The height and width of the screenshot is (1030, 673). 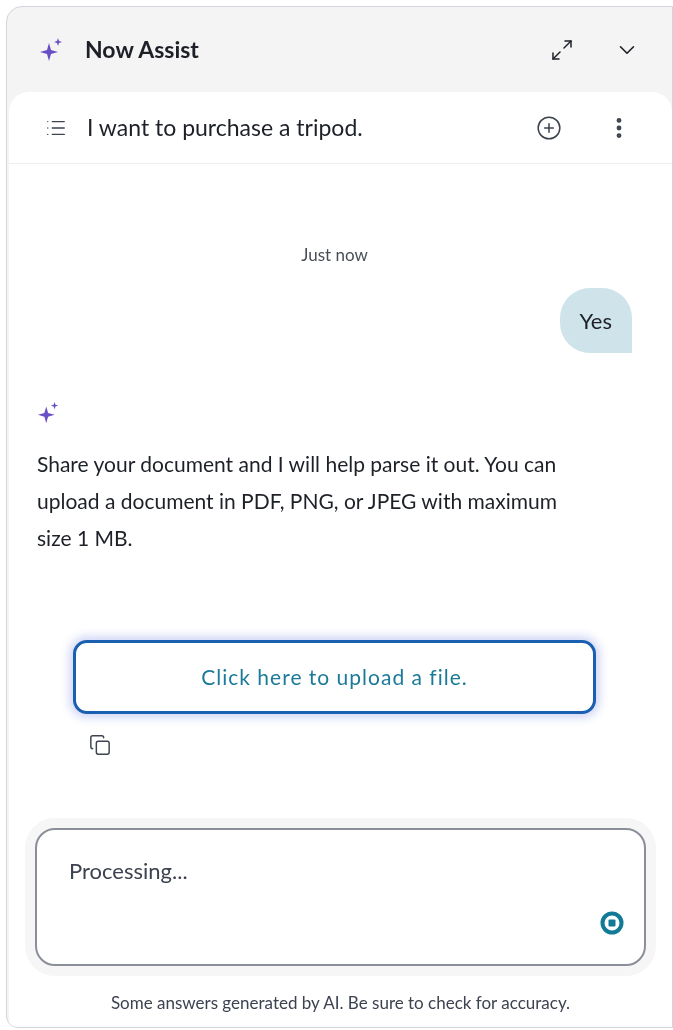 I want to click on user-message-bubble: Yes, so click(x=595, y=320).